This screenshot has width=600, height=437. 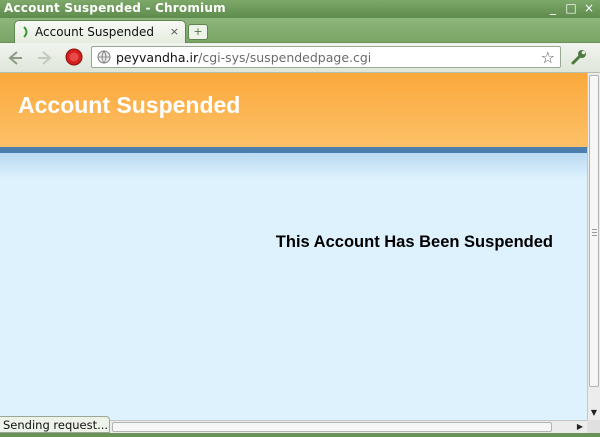 What do you see at coordinates (553, 8) in the screenshot?
I see `minimize-button: _` at bounding box center [553, 8].